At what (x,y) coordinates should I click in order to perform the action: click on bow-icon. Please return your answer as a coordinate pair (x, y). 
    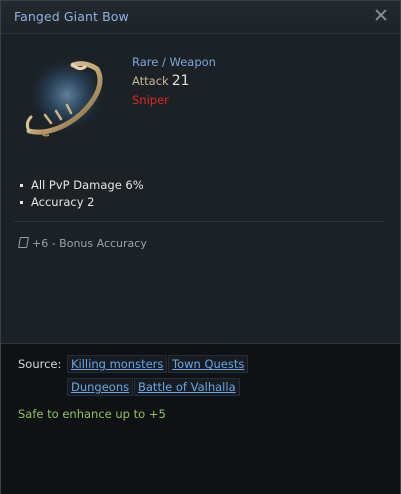
    Looking at the image, I should click on (63, 99).